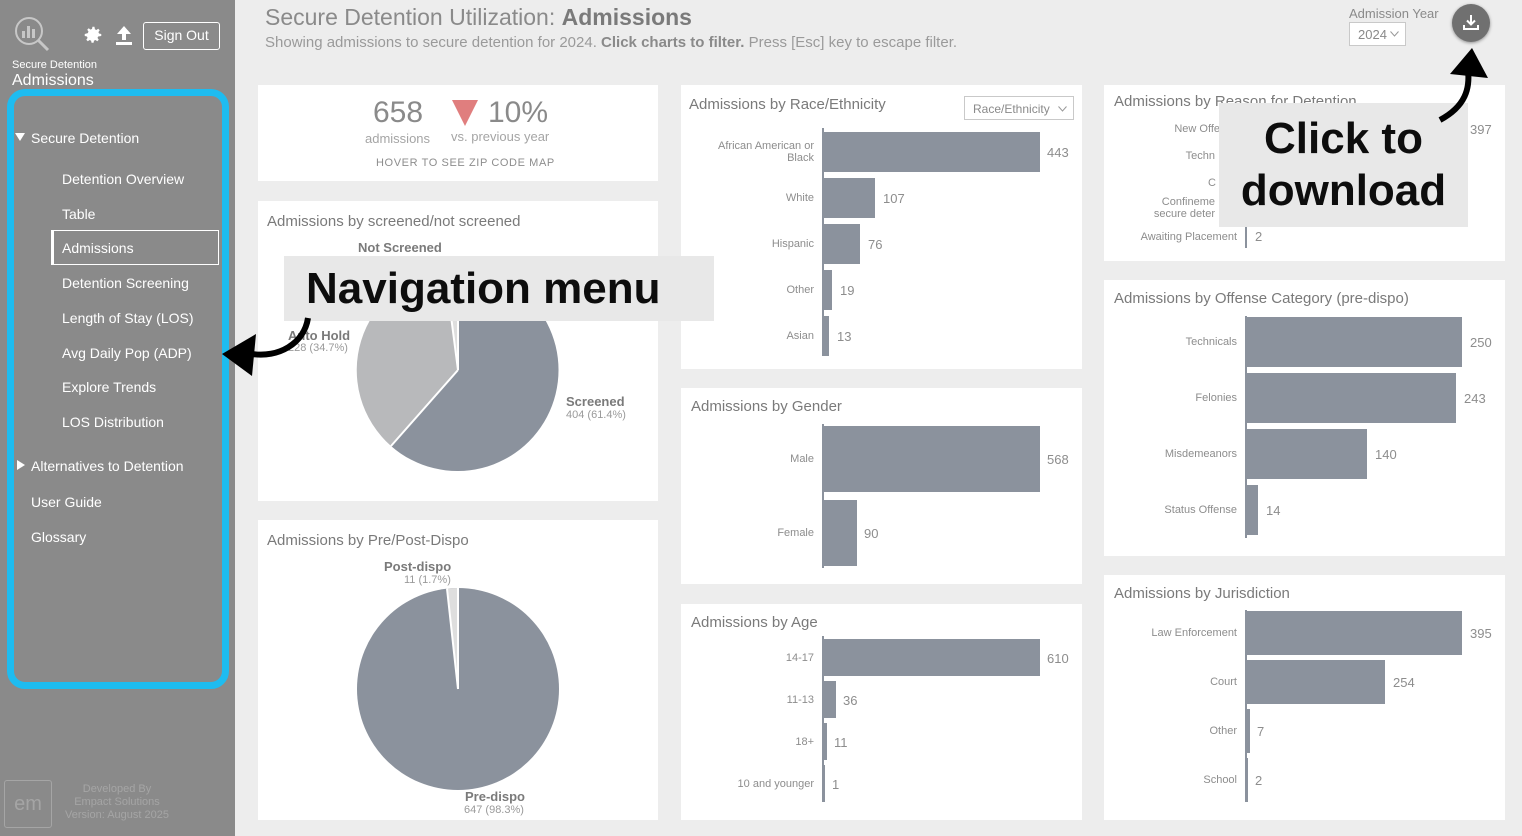 Image resolution: width=1522 pixels, height=836 pixels. What do you see at coordinates (836, 784) in the screenshot?
I see `age-value-label: 1` at bounding box center [836, 784].